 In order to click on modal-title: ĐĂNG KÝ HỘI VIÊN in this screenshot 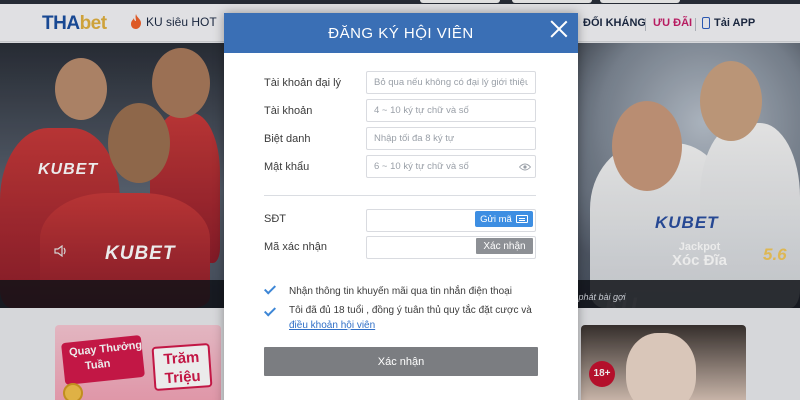, I will do `click(401, 33)`.